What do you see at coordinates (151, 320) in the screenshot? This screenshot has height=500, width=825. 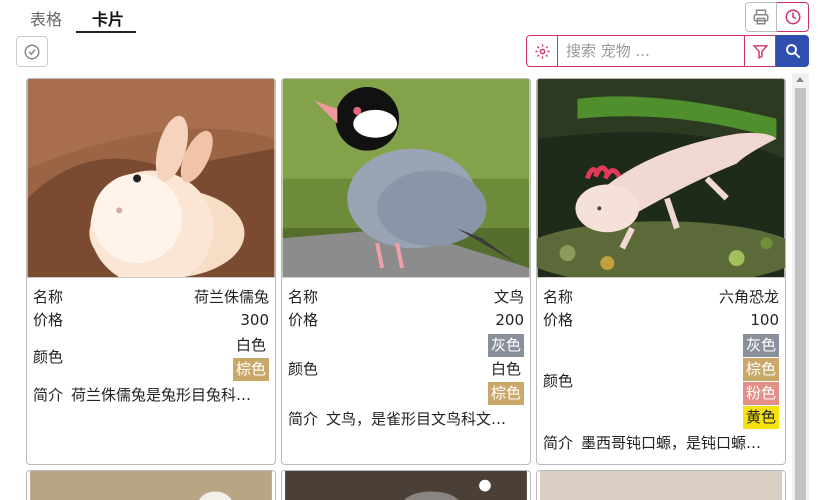 I see `price-row: 价格 300` at bounding box center [151, 320].